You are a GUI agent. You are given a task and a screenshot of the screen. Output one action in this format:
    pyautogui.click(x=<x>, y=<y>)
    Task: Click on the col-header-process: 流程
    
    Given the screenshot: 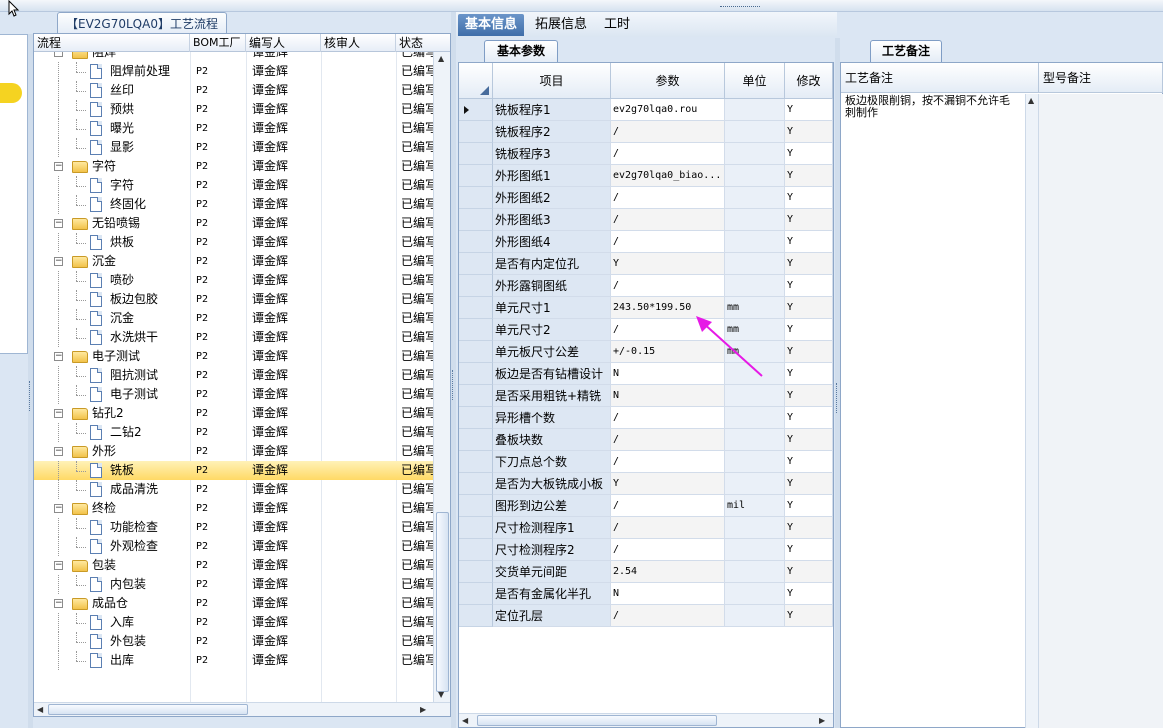 What is the action you would take?
    pyautogui.click(x=112, y=43)
    